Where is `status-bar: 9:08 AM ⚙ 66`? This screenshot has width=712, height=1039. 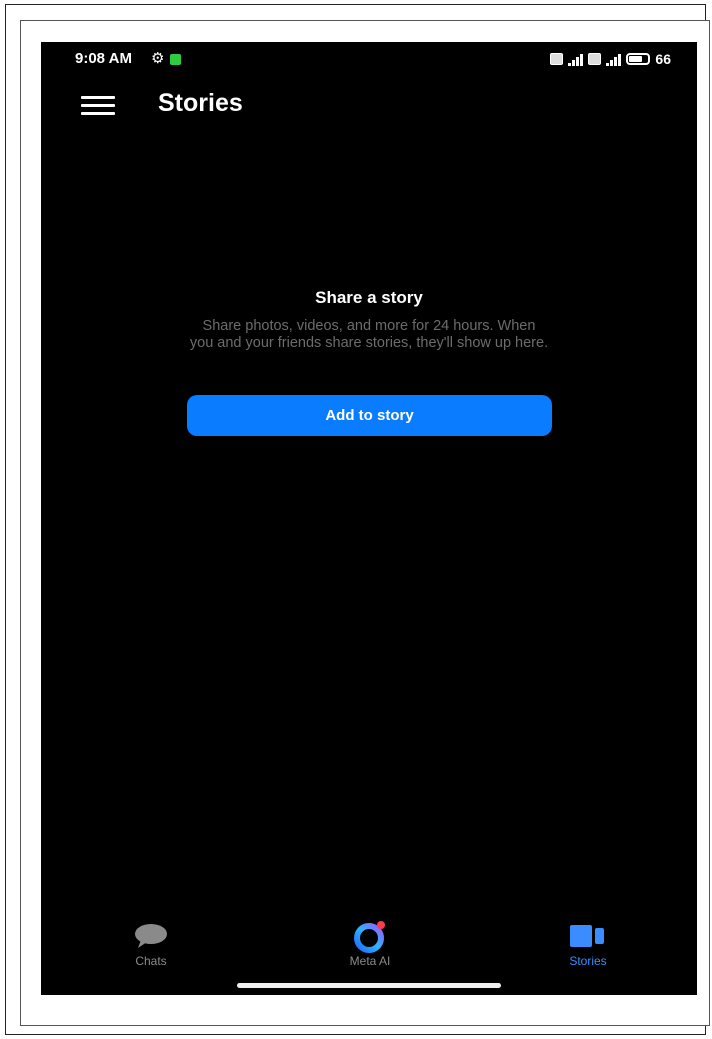 status-bar: 9:08 AM ⚙ 66 is located at coordinates (369, 60).